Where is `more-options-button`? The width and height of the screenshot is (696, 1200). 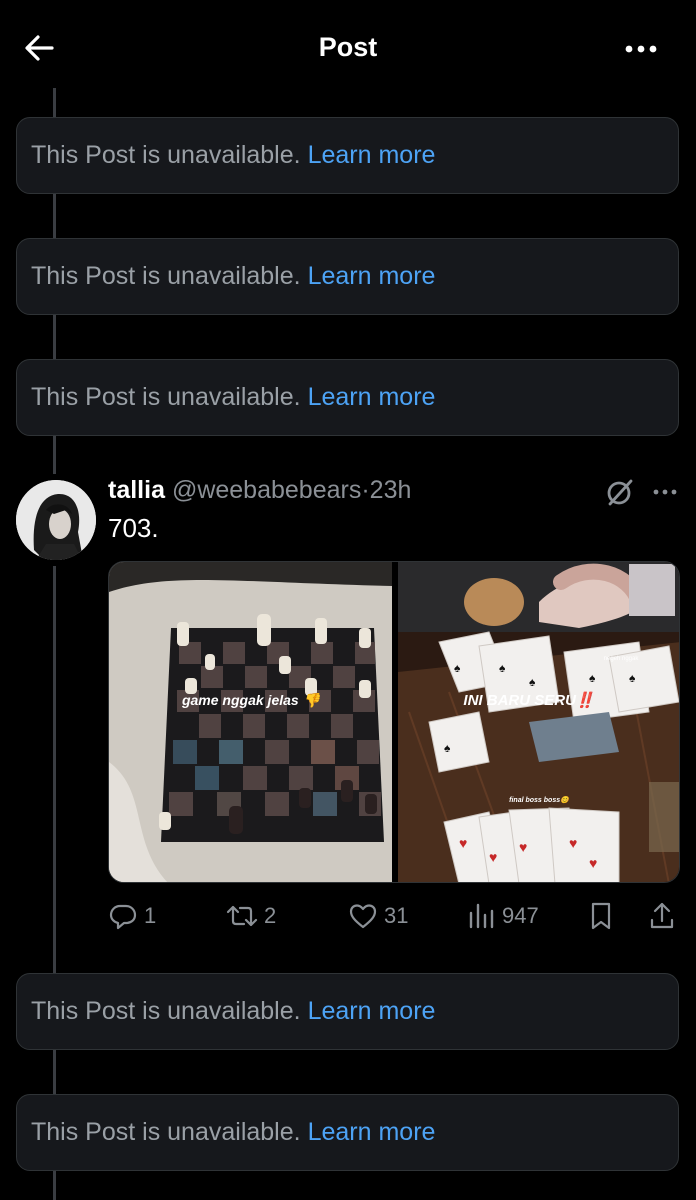
more-options-button is located at coordinates (643, 49).